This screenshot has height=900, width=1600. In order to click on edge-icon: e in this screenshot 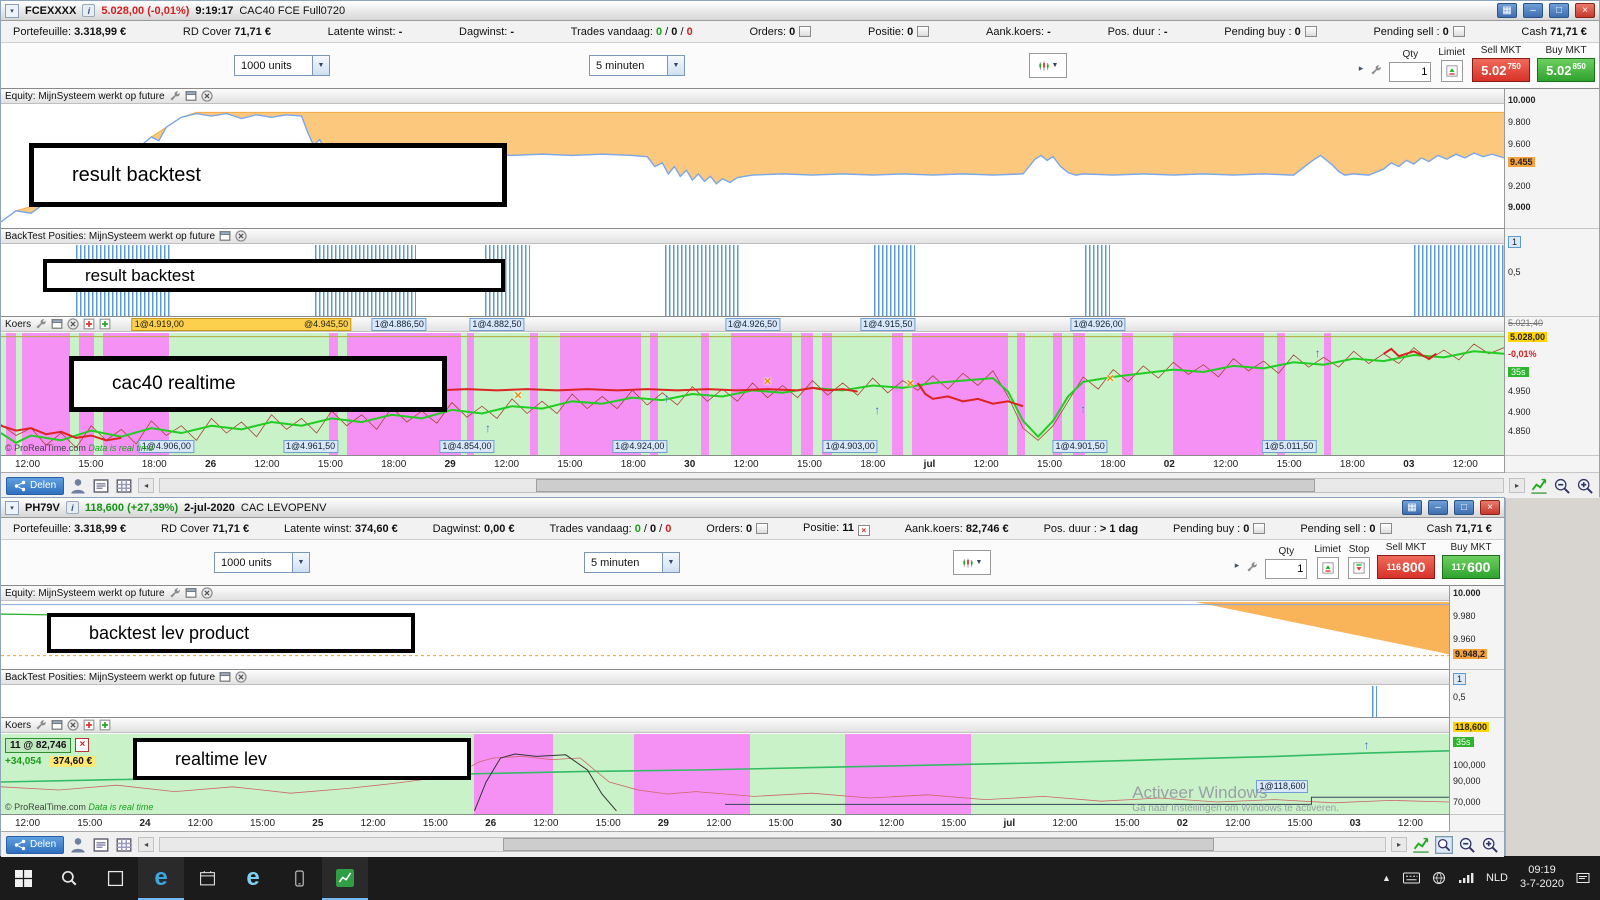, I will do `click(161, 878)`.